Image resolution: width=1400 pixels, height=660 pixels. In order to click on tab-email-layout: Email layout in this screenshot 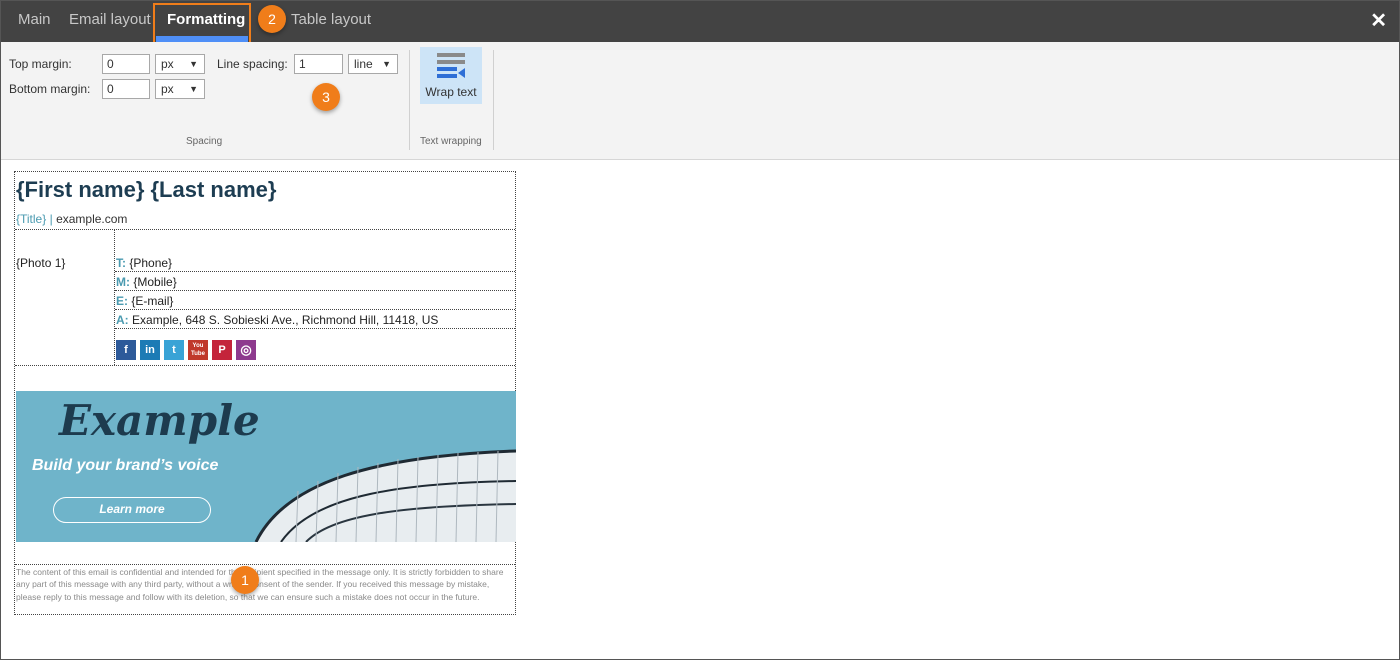, I will do `click(110, 21)`.